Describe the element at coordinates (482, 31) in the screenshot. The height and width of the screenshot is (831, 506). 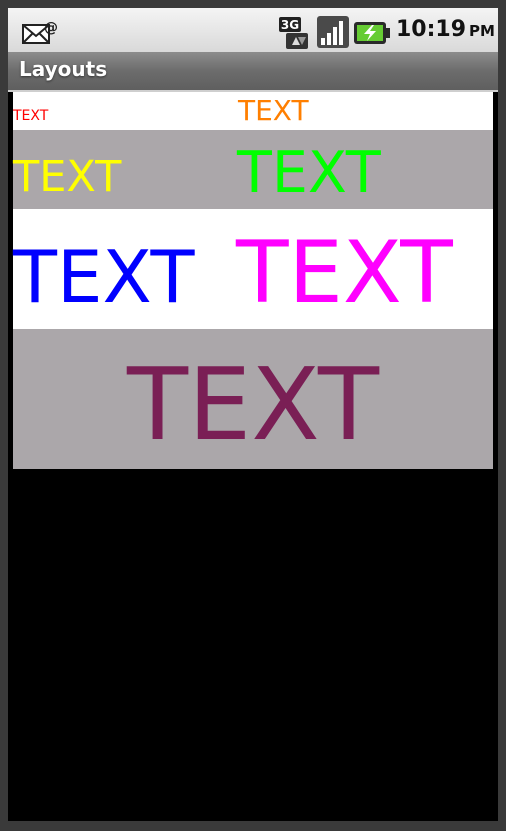
I see `clock-ampm: PM` at that location.